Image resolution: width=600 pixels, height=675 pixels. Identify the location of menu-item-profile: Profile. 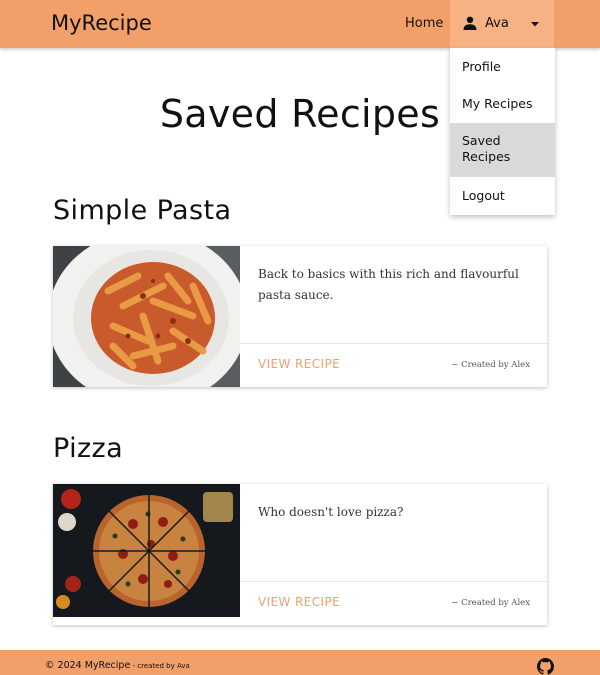
(502, 67).